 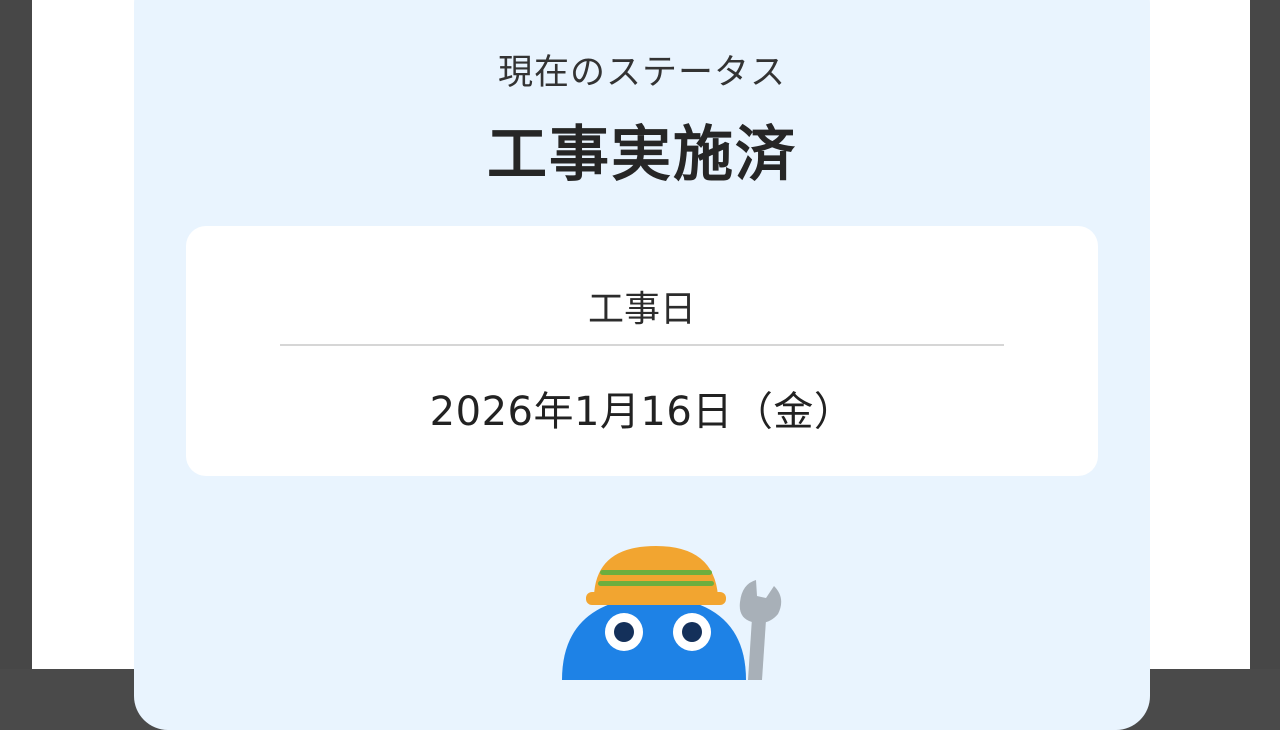 I want to click on construction-date-value: 2026年1月16日（金）, so click(x=642, y=412).